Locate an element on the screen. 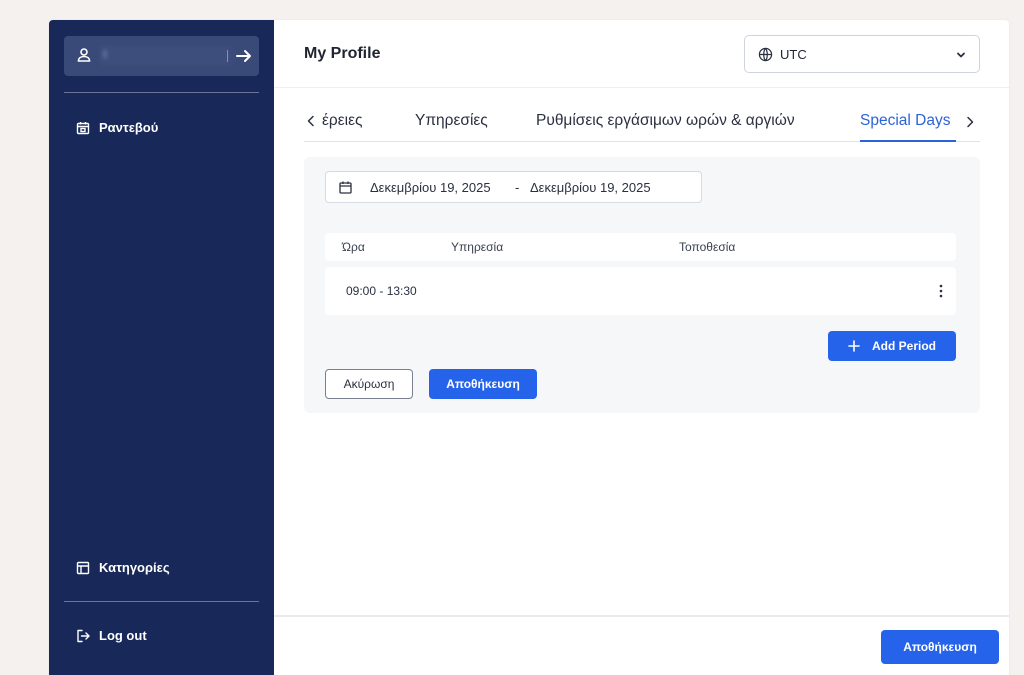 The height and width of the screenshot is (675, 1024). timezone-value: UTC is located at coordinates (793, 54).